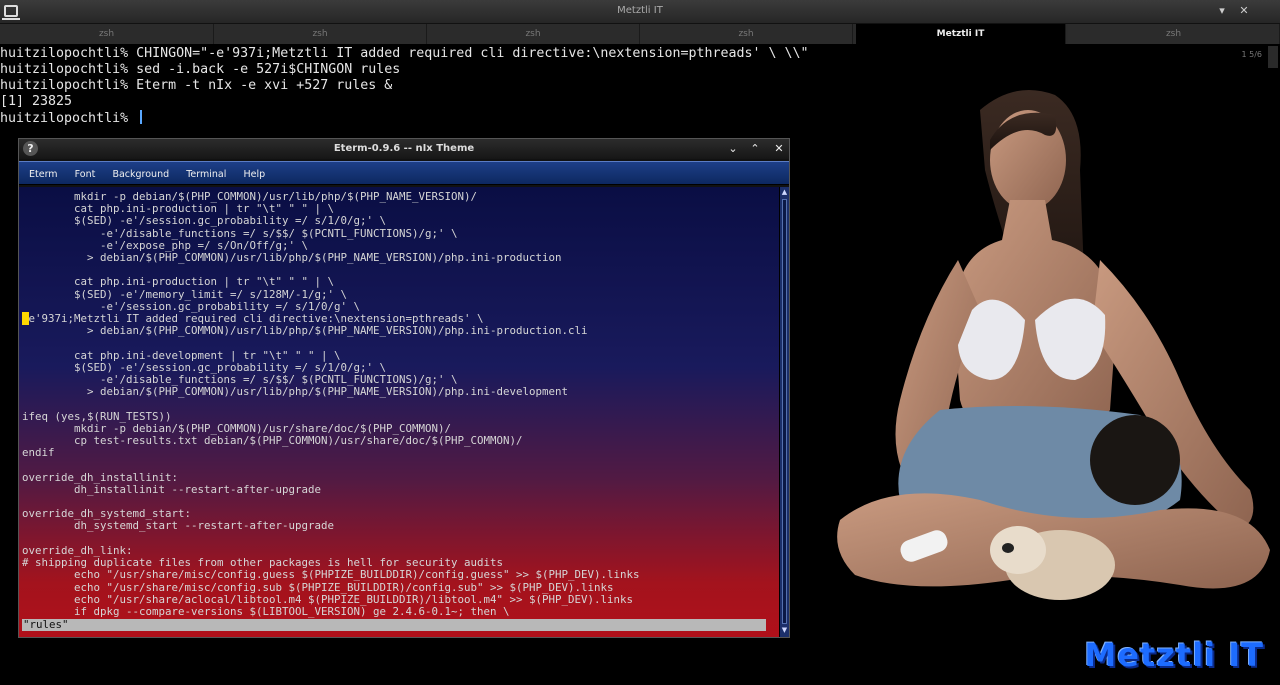 This screenshot has height=685, width=1280. Describe the element at coordinates (755, 149) in the screenshot. I see `eterm-maximize-button: ⌃` at that location.